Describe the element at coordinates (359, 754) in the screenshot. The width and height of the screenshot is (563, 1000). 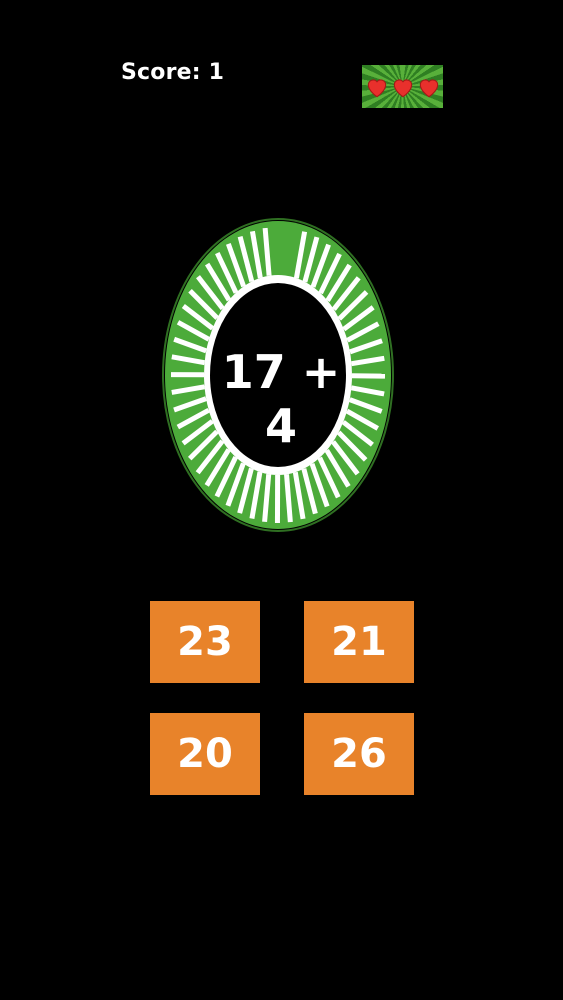
I see `answer-button: 26` at that location.